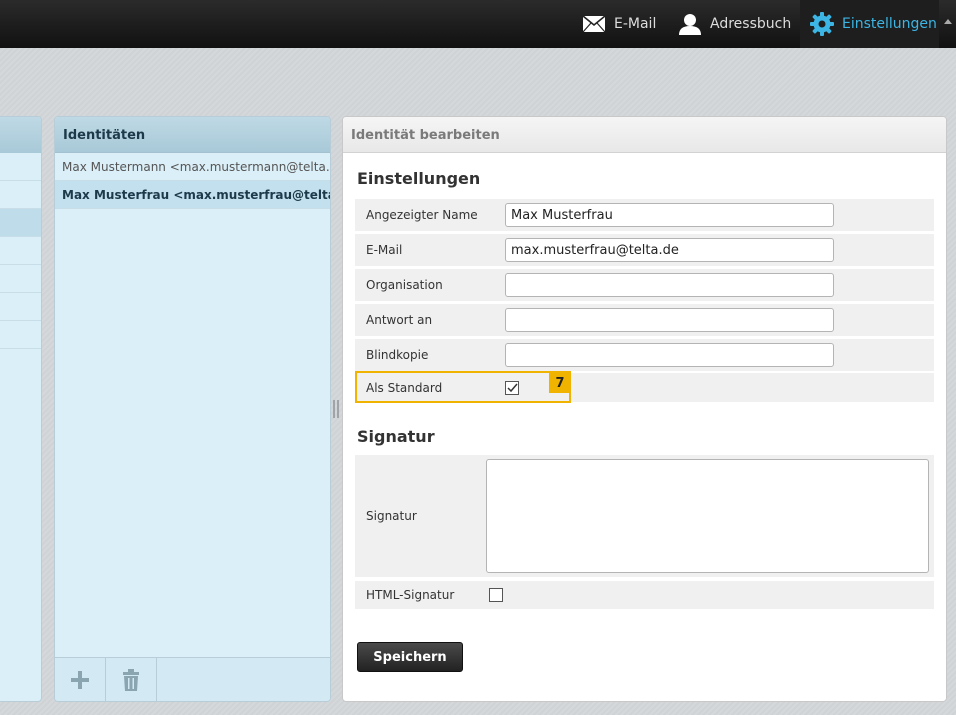  I want to click on row-signature: Signatur, so click(644, 516).